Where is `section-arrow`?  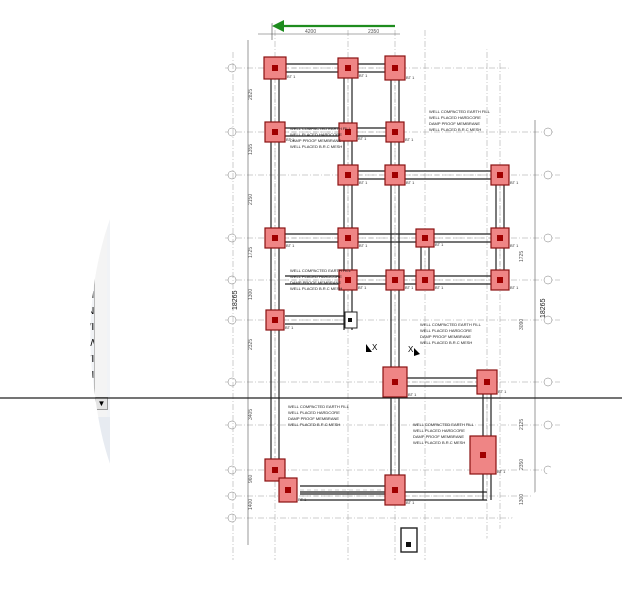
section-arrow is located at coordinates (417, 352).